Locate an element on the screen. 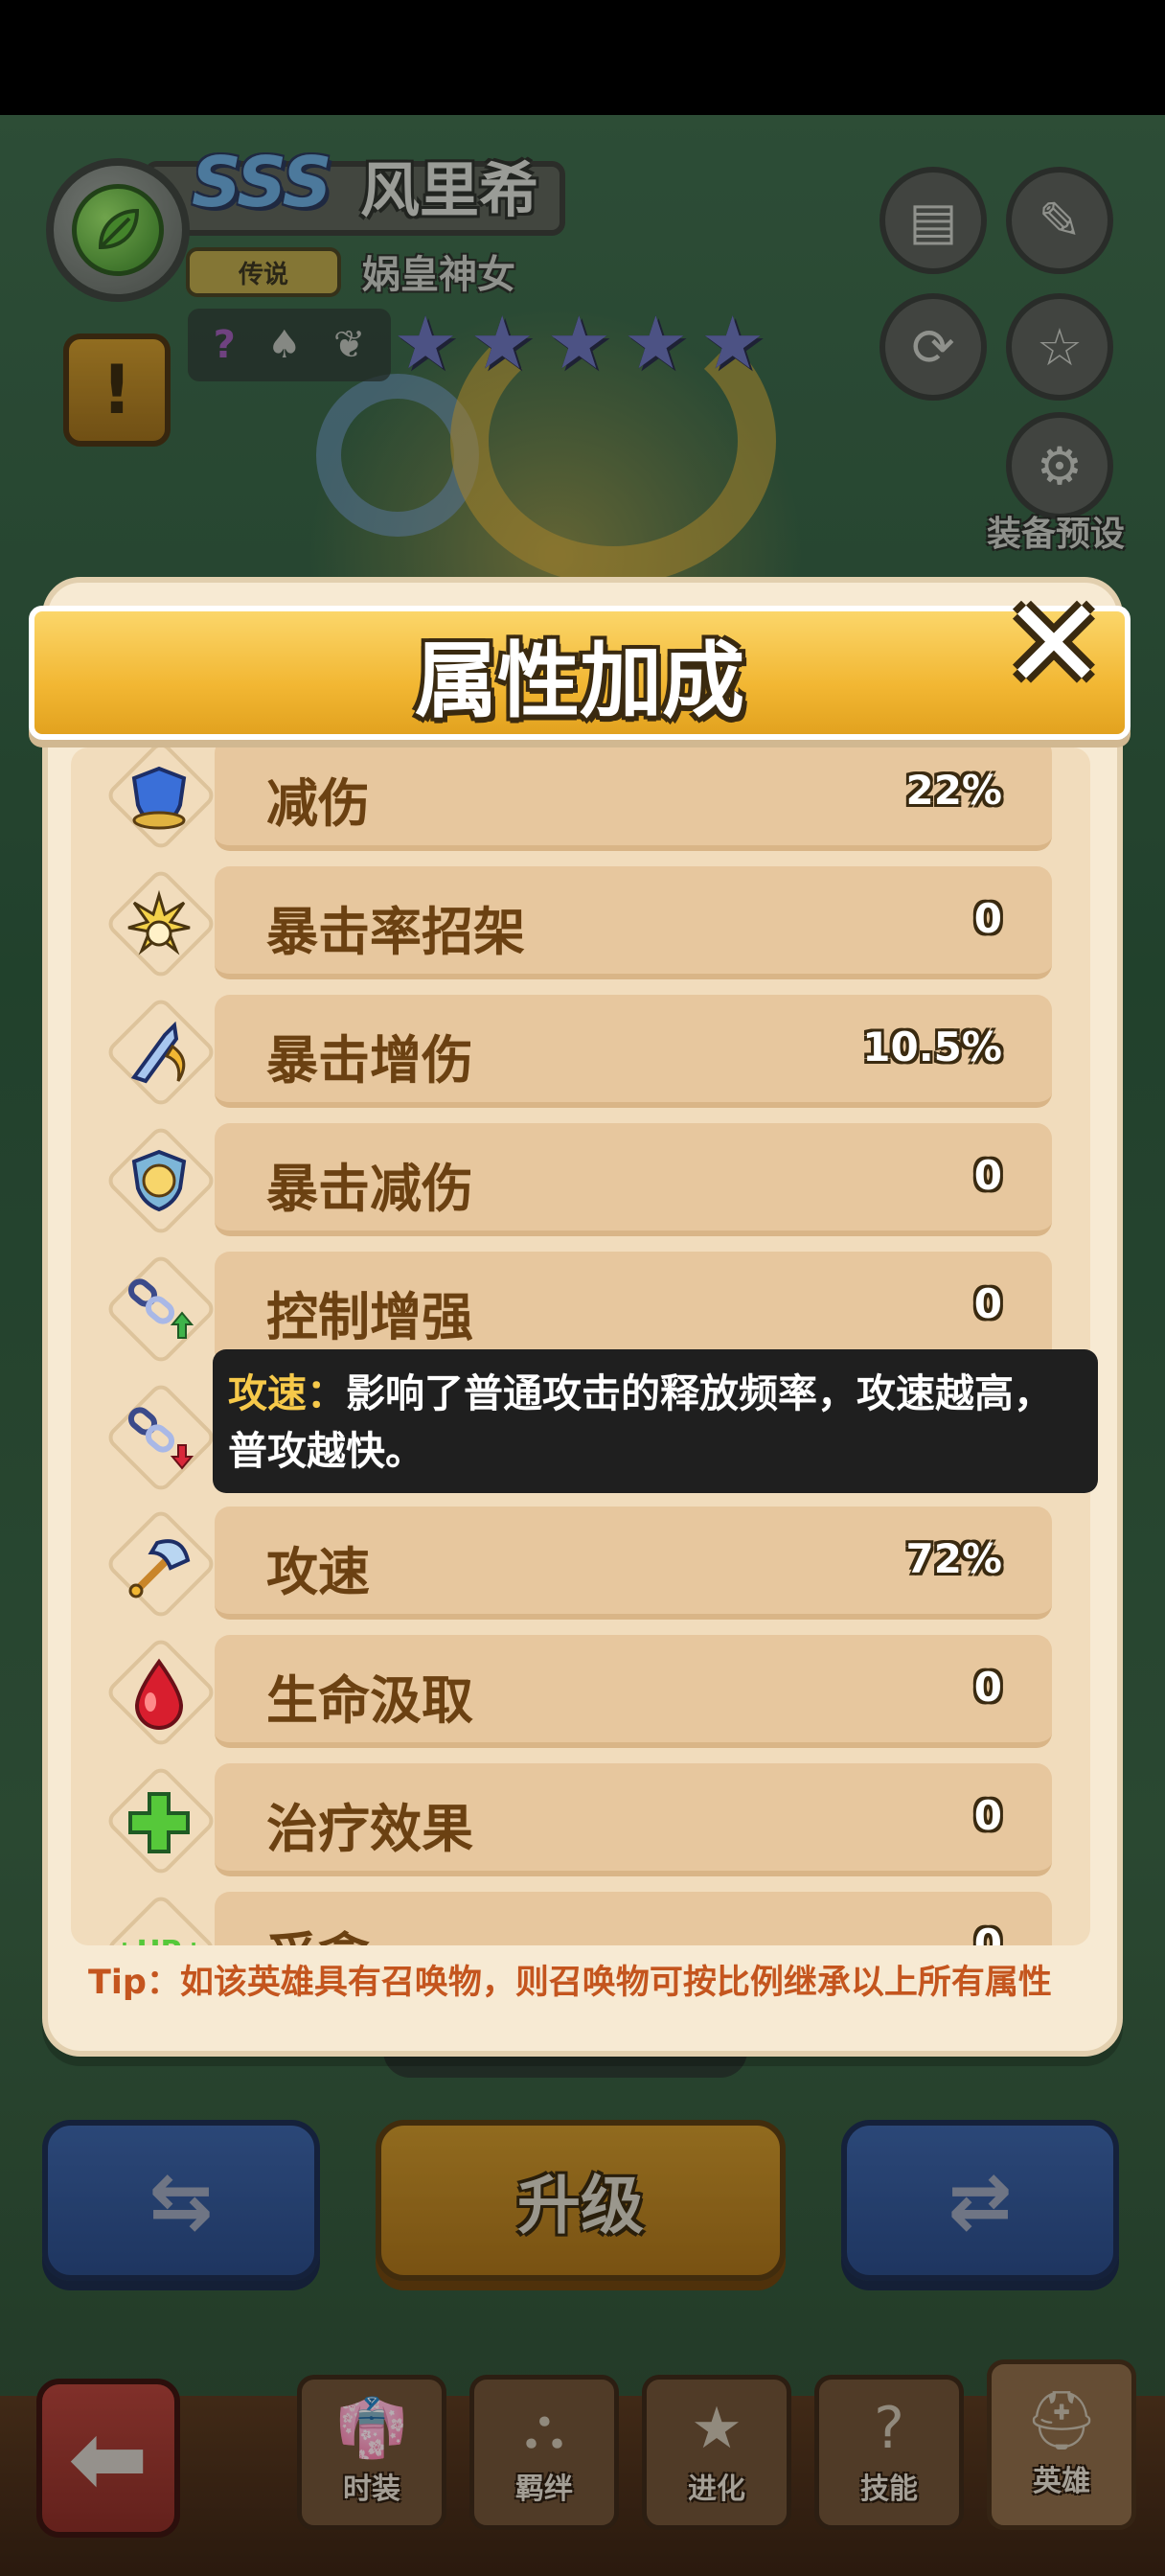 The width and height of the screenshot is (1165, 2576). list-item: 暴击减伤 0 is located at coordinates (581, 1182).